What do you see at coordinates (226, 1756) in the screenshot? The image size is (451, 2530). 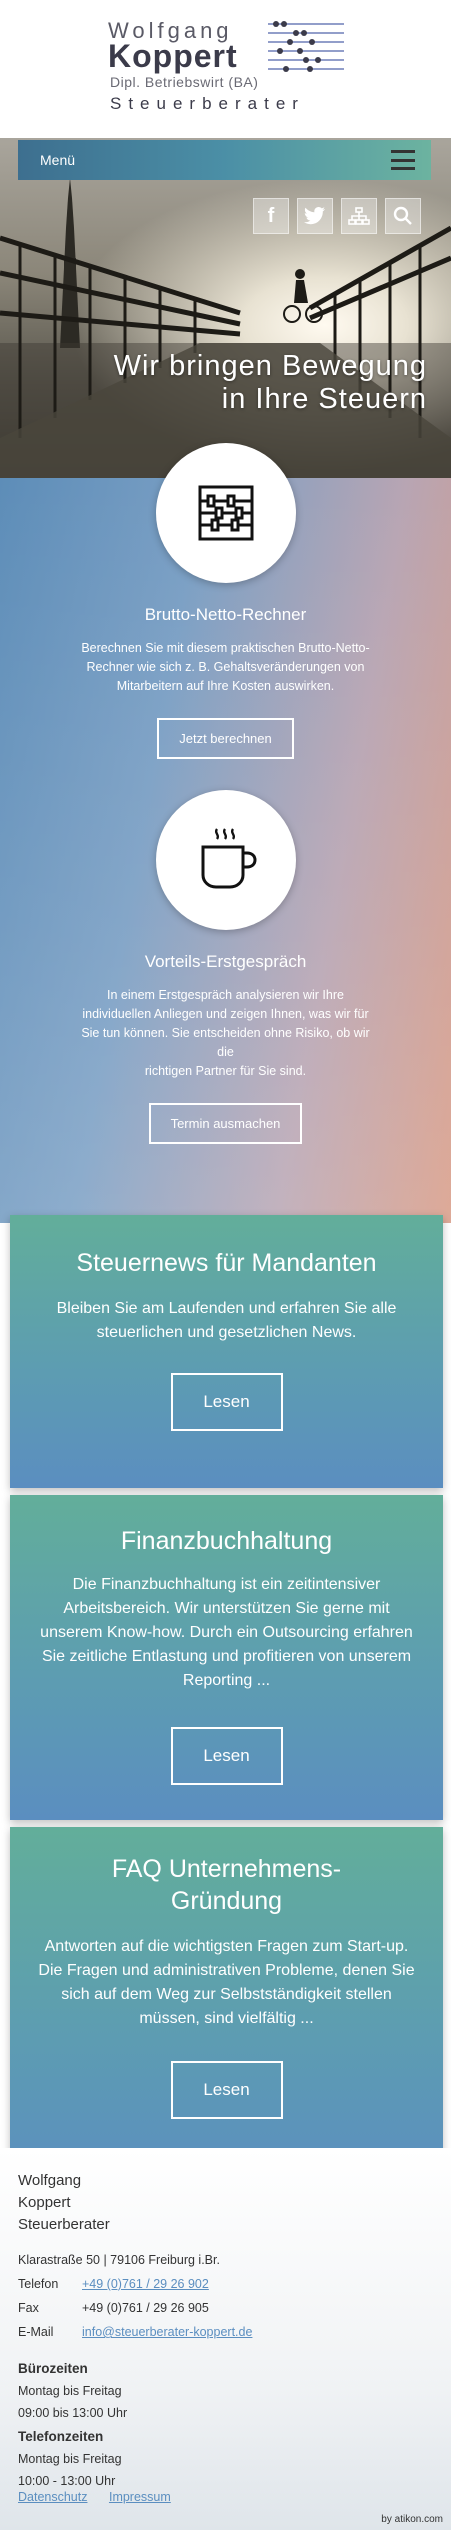 I see `read-finanzbuchhaltung-button: Lesen` at bounding box center [226, 1756].